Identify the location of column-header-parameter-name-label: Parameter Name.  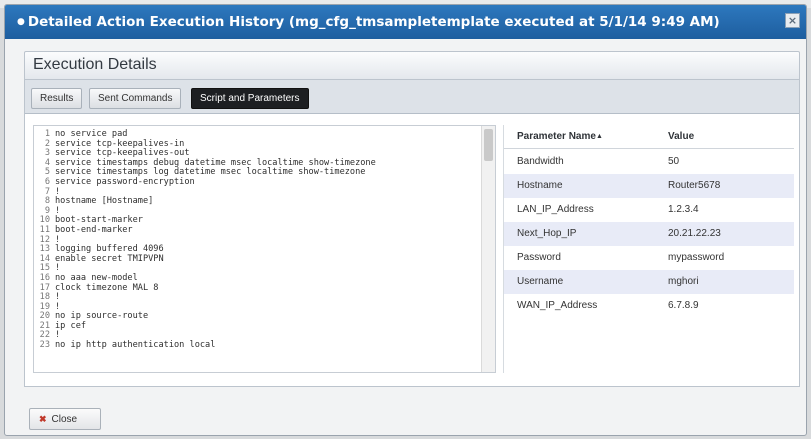
(556, 136).